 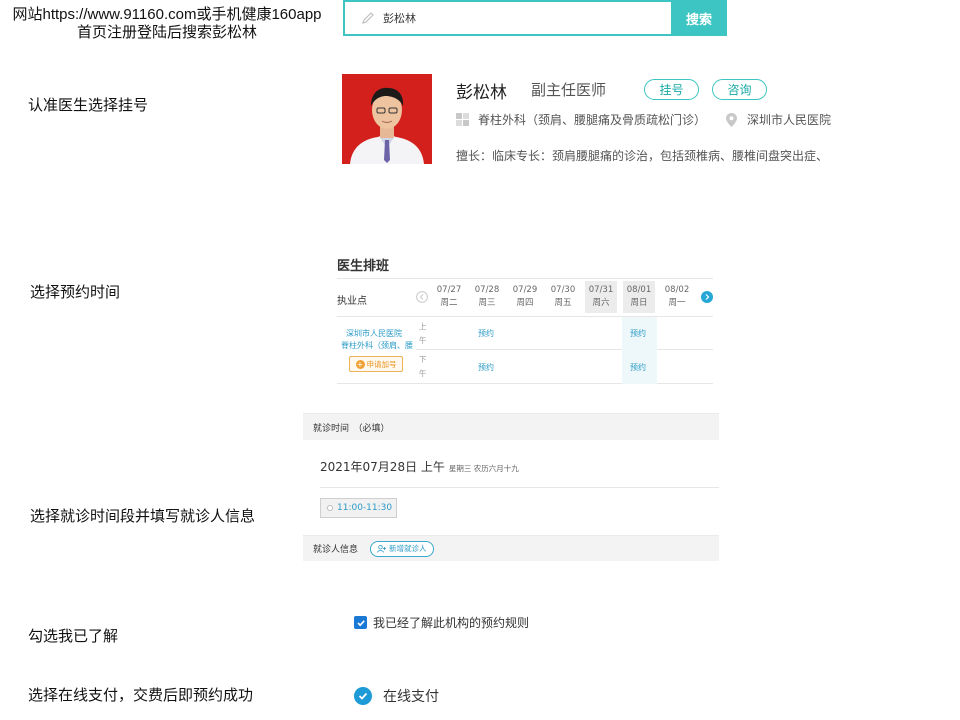 What do you see at coordinates (382, 548) in the screenshot?
I see `user-add-icon` at bounding box center [382, 548].